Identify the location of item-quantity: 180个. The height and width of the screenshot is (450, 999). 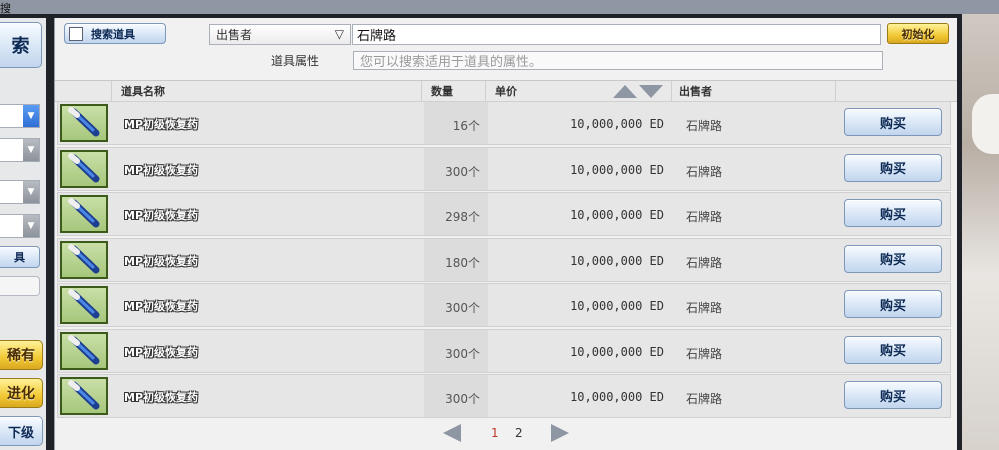
(462, 262).